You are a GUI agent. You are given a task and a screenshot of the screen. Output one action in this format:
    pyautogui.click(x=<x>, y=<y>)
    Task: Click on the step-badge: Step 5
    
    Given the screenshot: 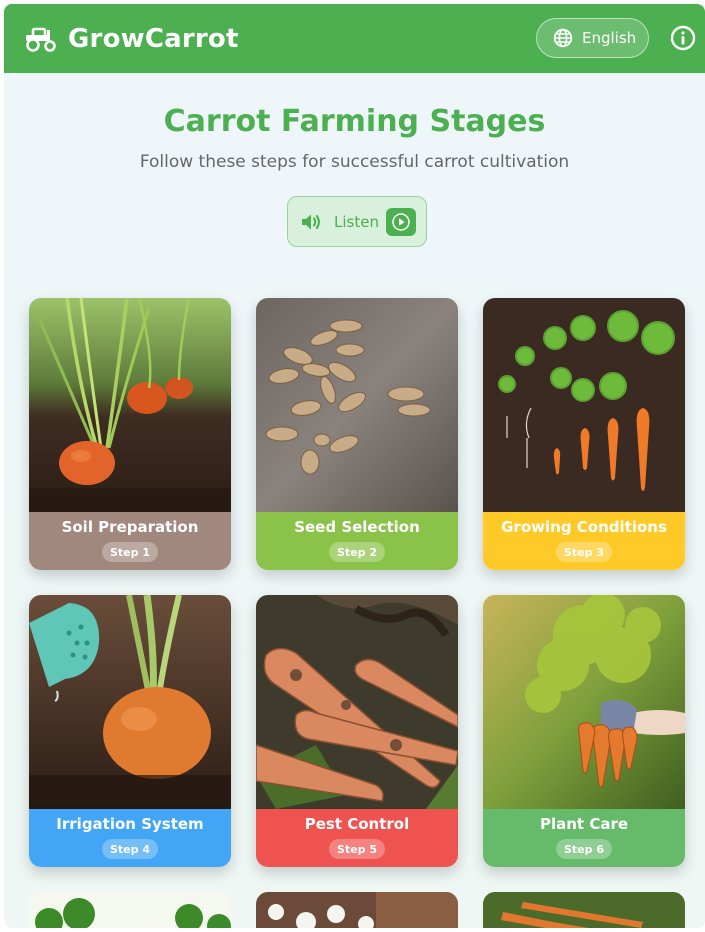 What is the action you would take?
    pyautogui.click(x=357, y=849)
    